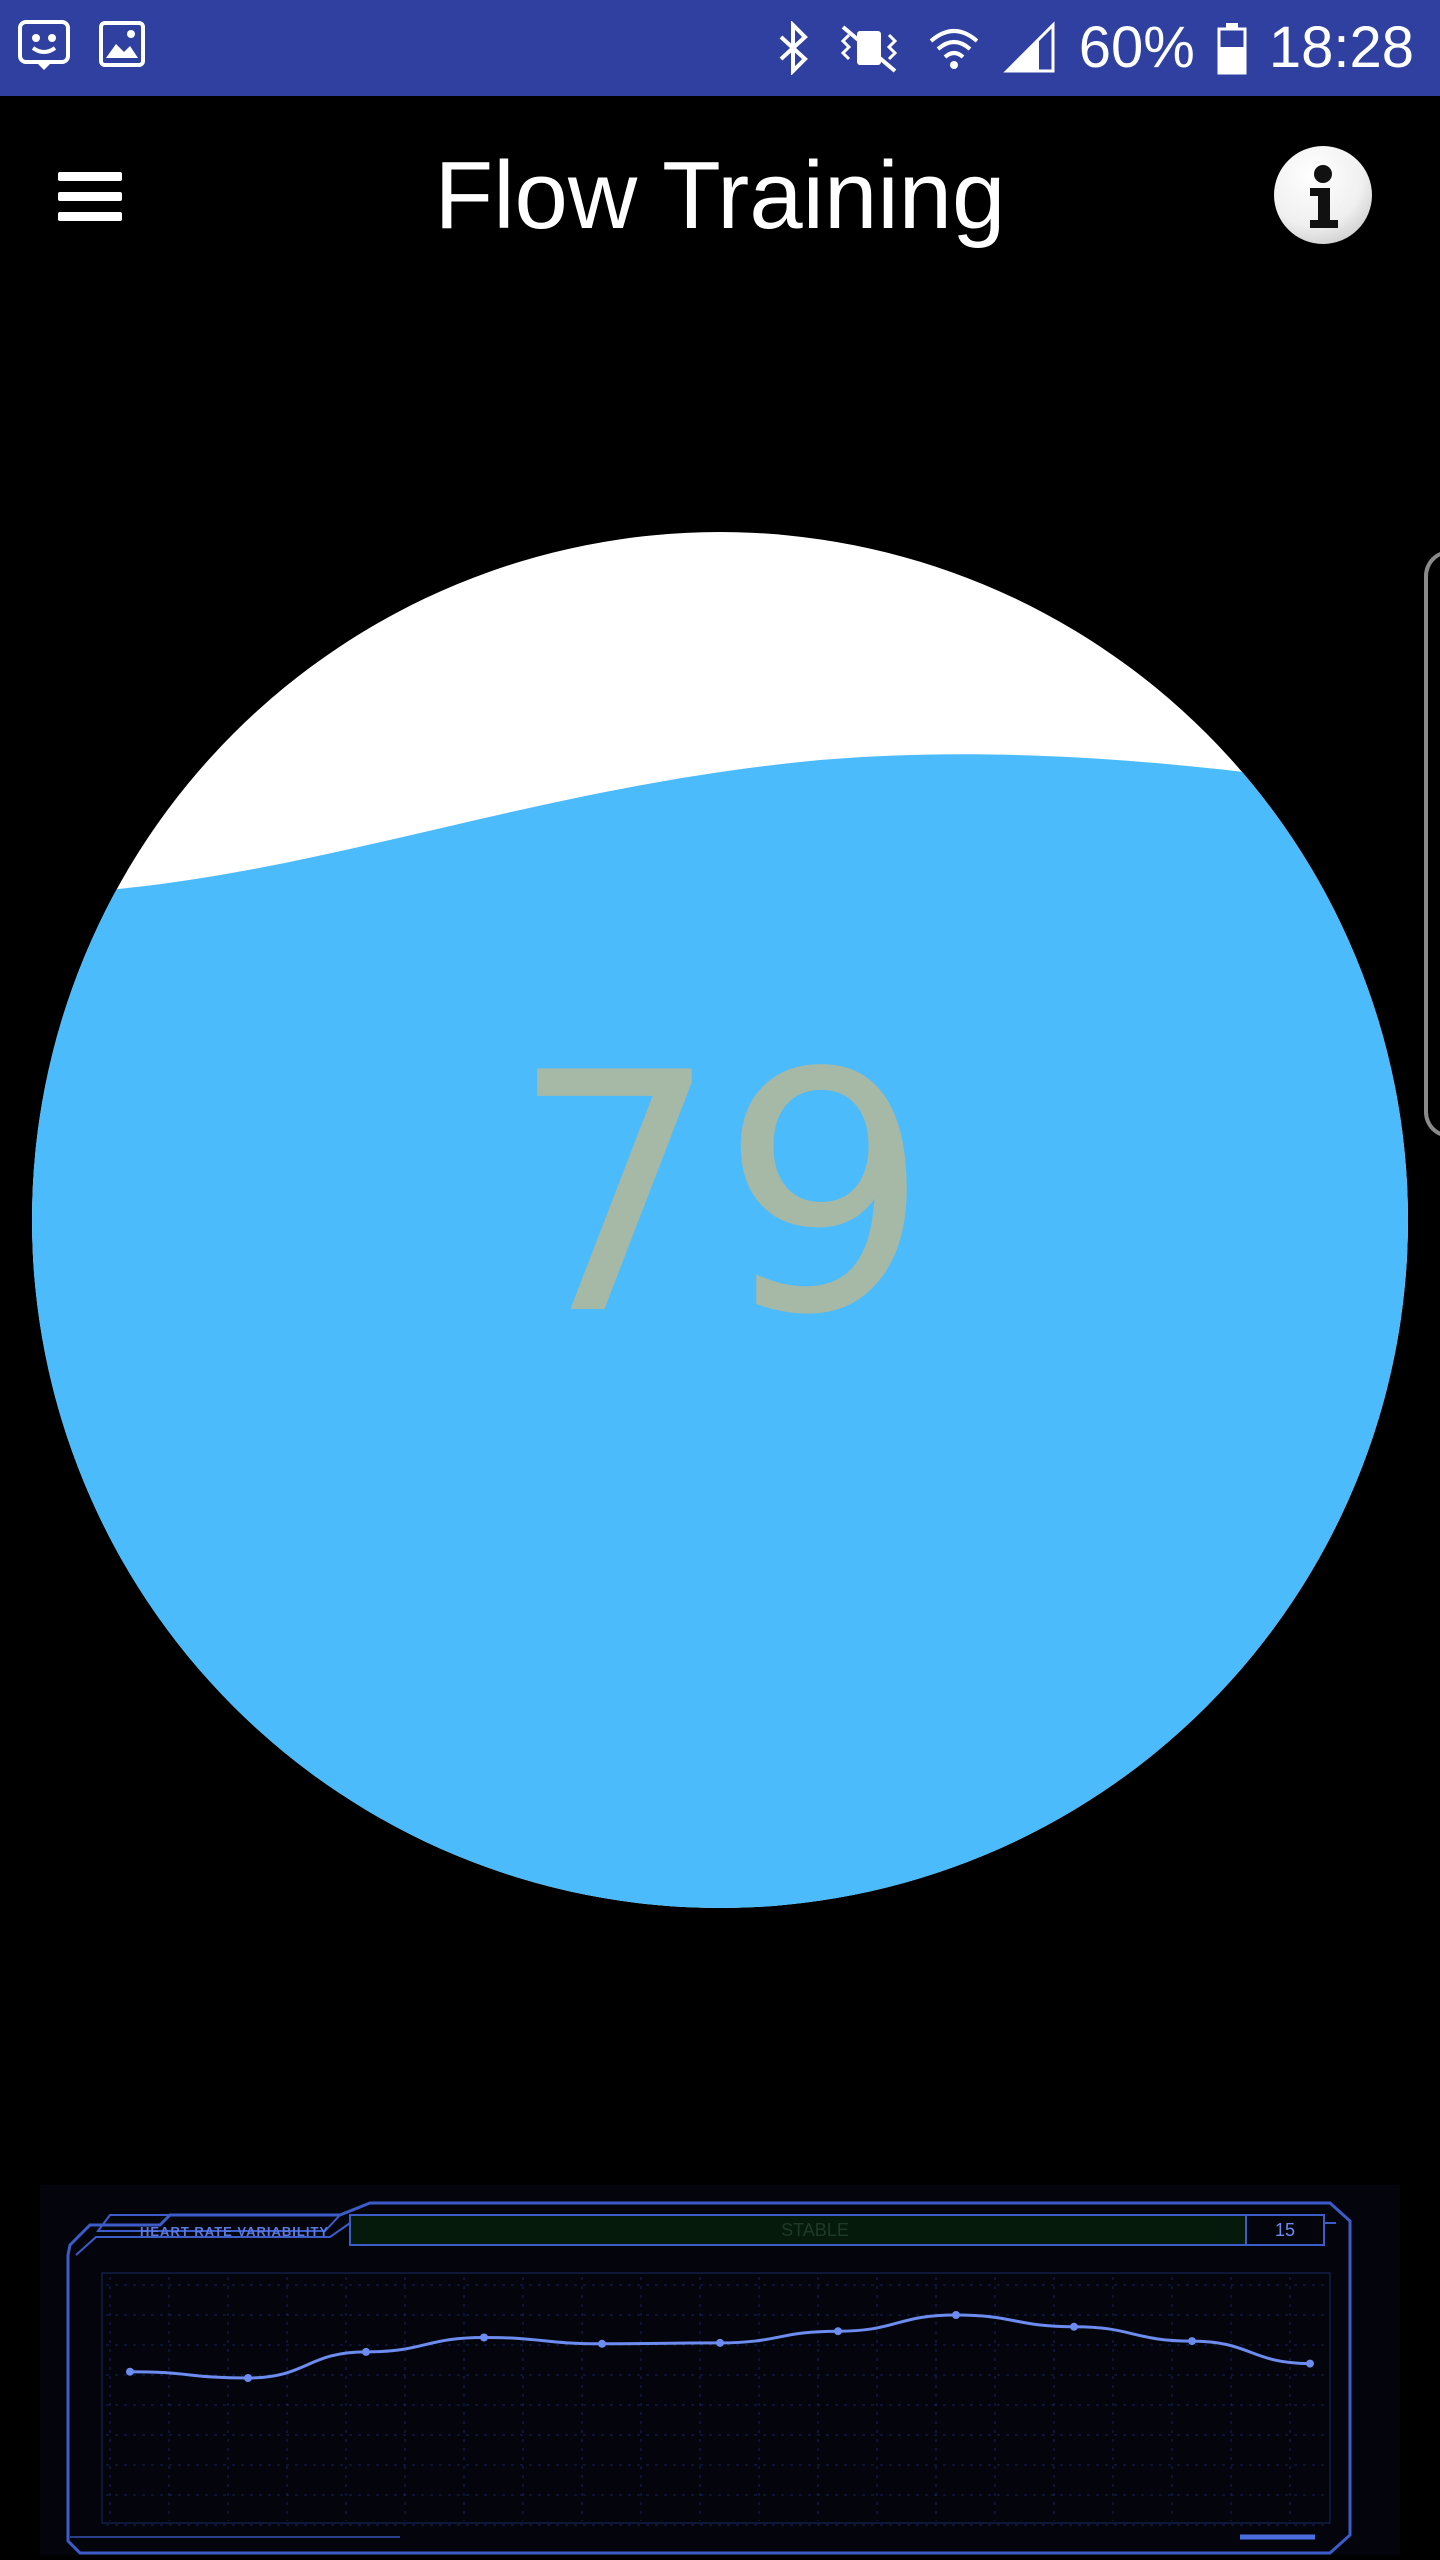  I want to click on app-bar: Flow Training, so click(720, 196).